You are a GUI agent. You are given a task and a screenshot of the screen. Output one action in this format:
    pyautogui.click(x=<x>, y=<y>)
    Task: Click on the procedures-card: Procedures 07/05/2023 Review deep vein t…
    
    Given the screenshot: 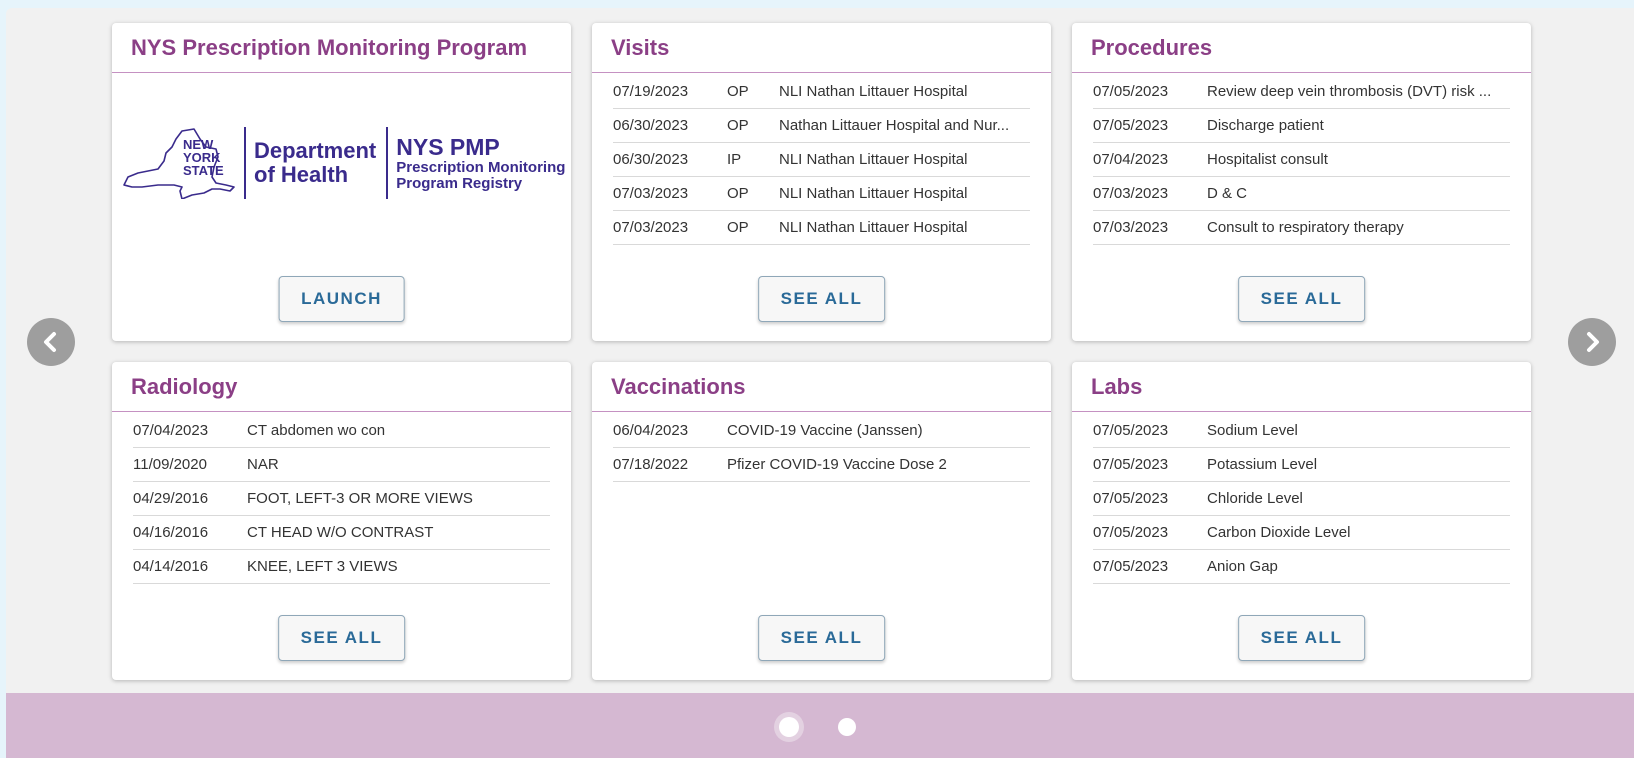 What is the action you would take?
    pyautogui.click(x=1301, y=182)
    